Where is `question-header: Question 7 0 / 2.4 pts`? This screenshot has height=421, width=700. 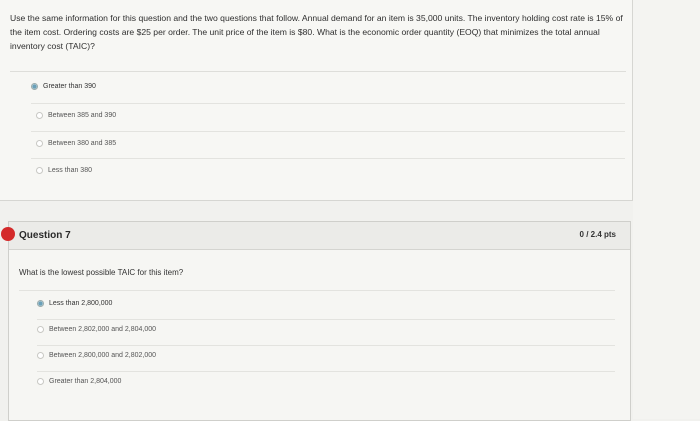 question-header: Question 7 0 / 2.4 pts is located at coordinates (319, 236).